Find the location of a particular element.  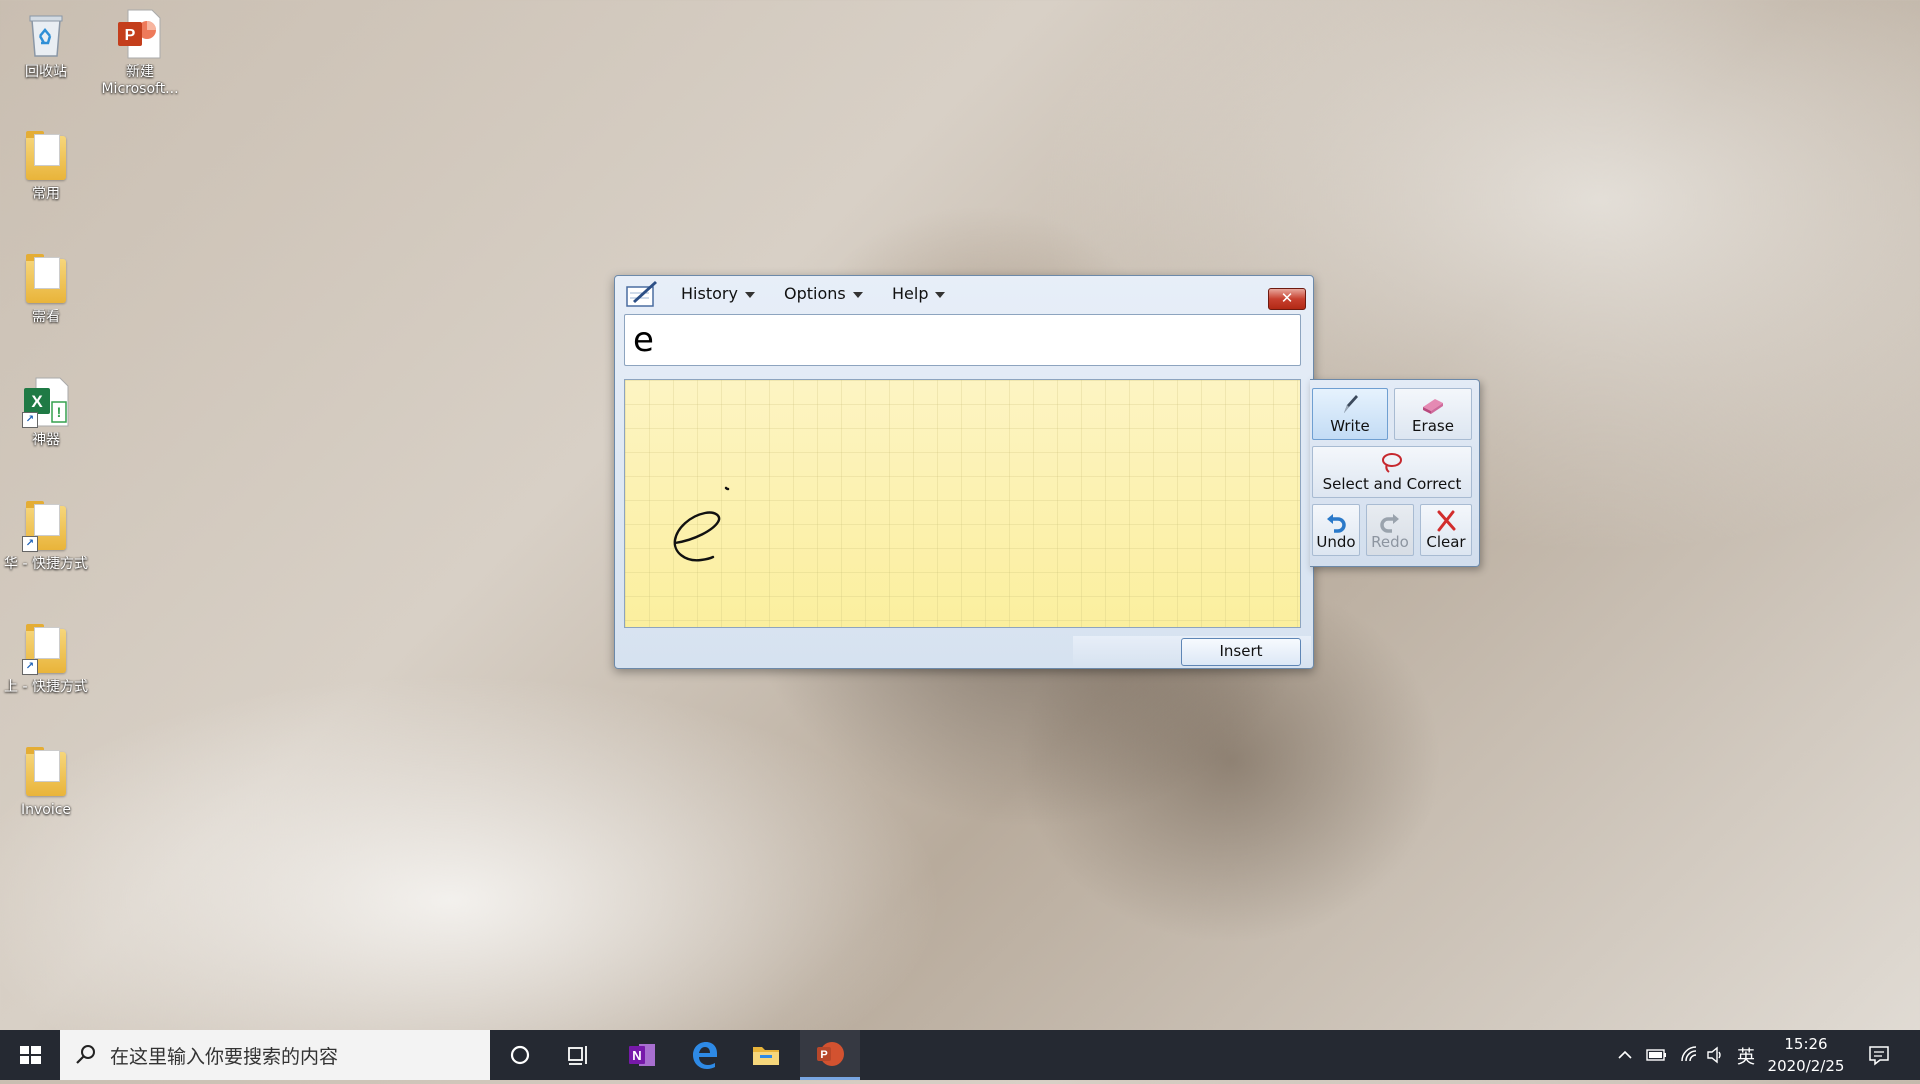

volume-icon is located at coordinates (1715, 1055).